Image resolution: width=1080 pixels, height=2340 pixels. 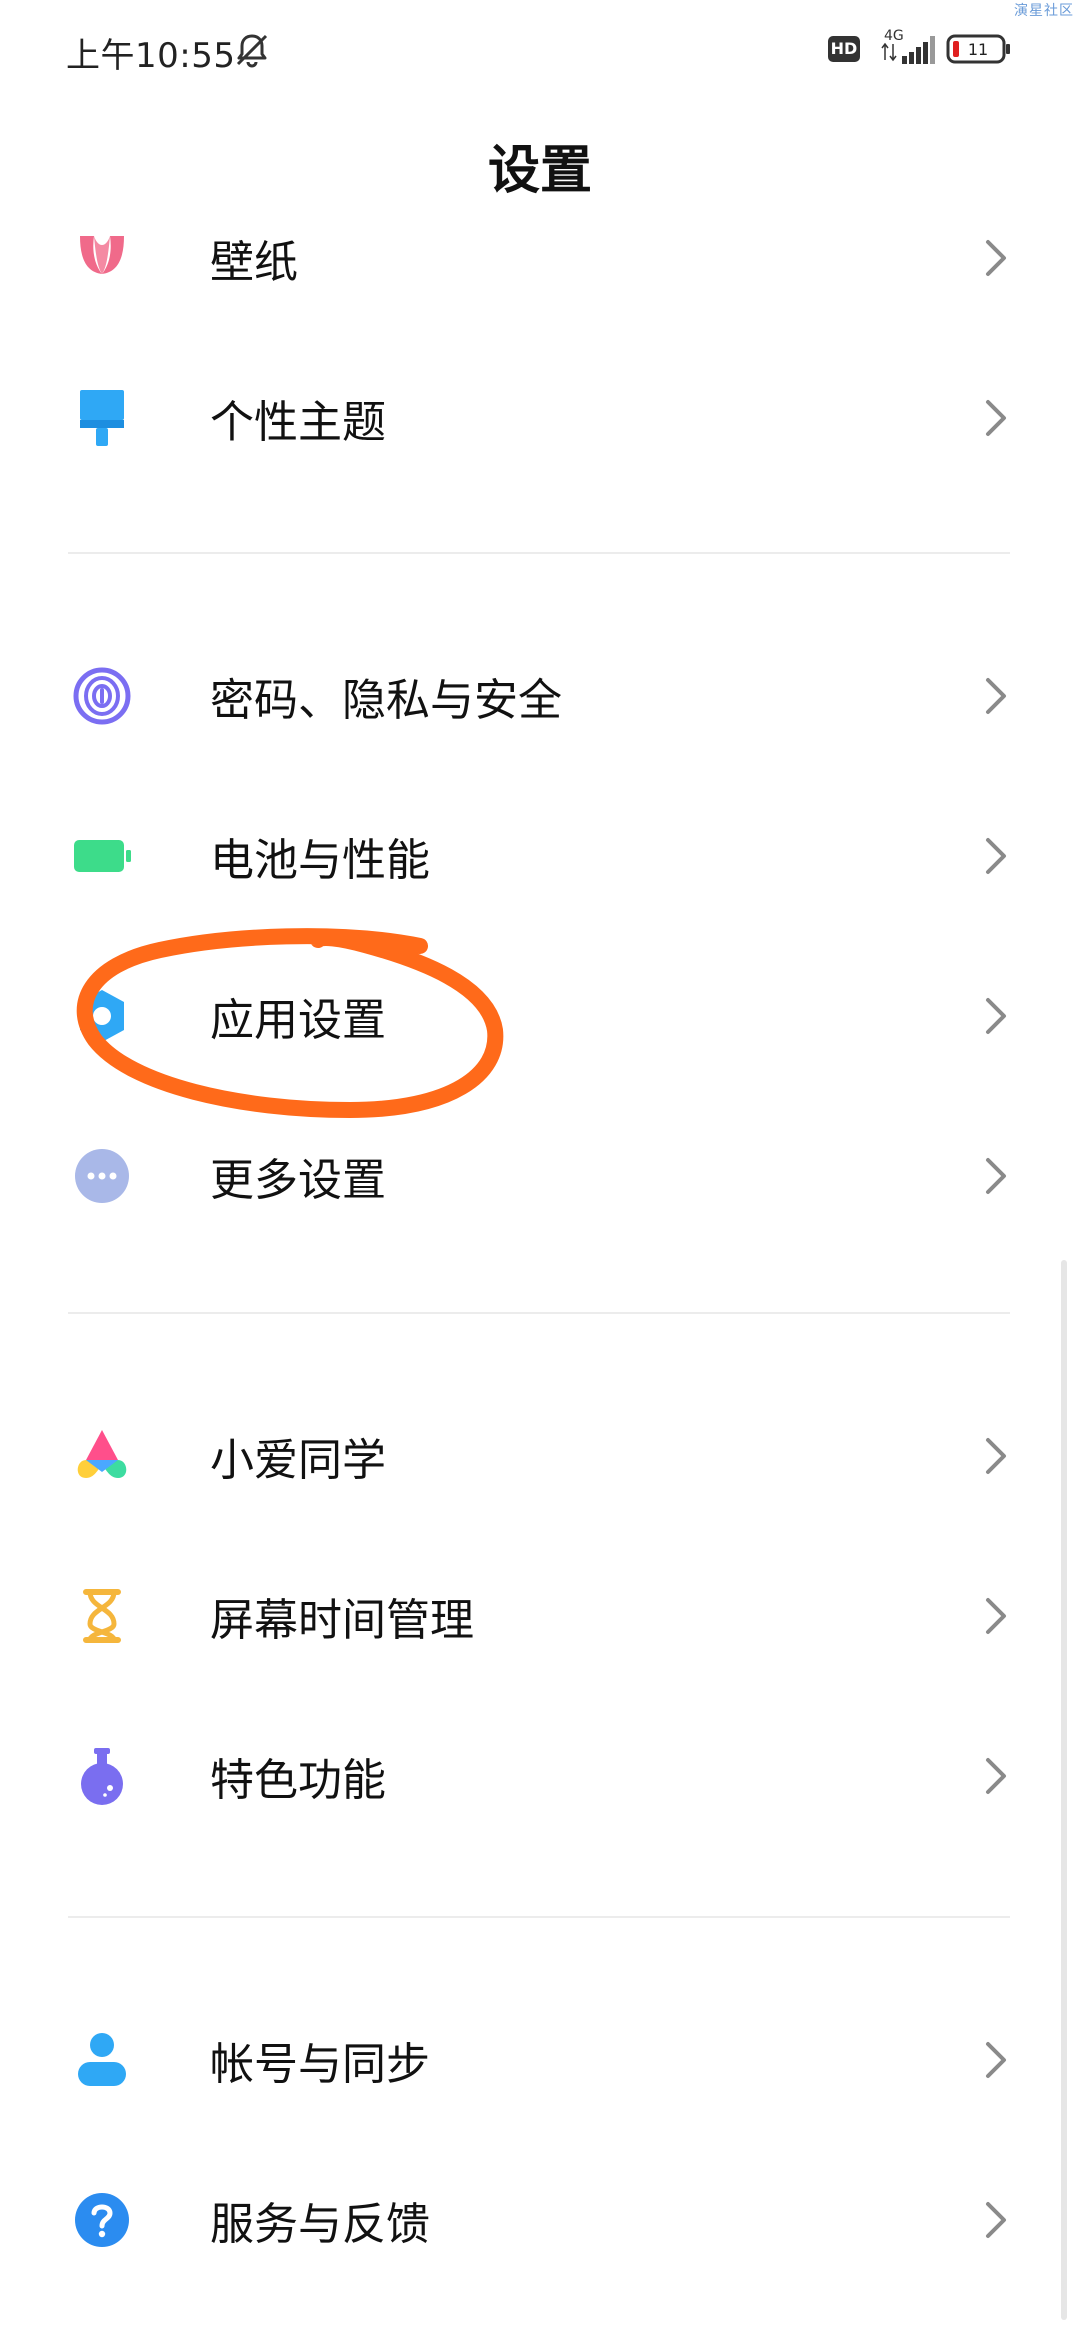 I want to click on app-settings-icon, so click(x=102, y=1016).